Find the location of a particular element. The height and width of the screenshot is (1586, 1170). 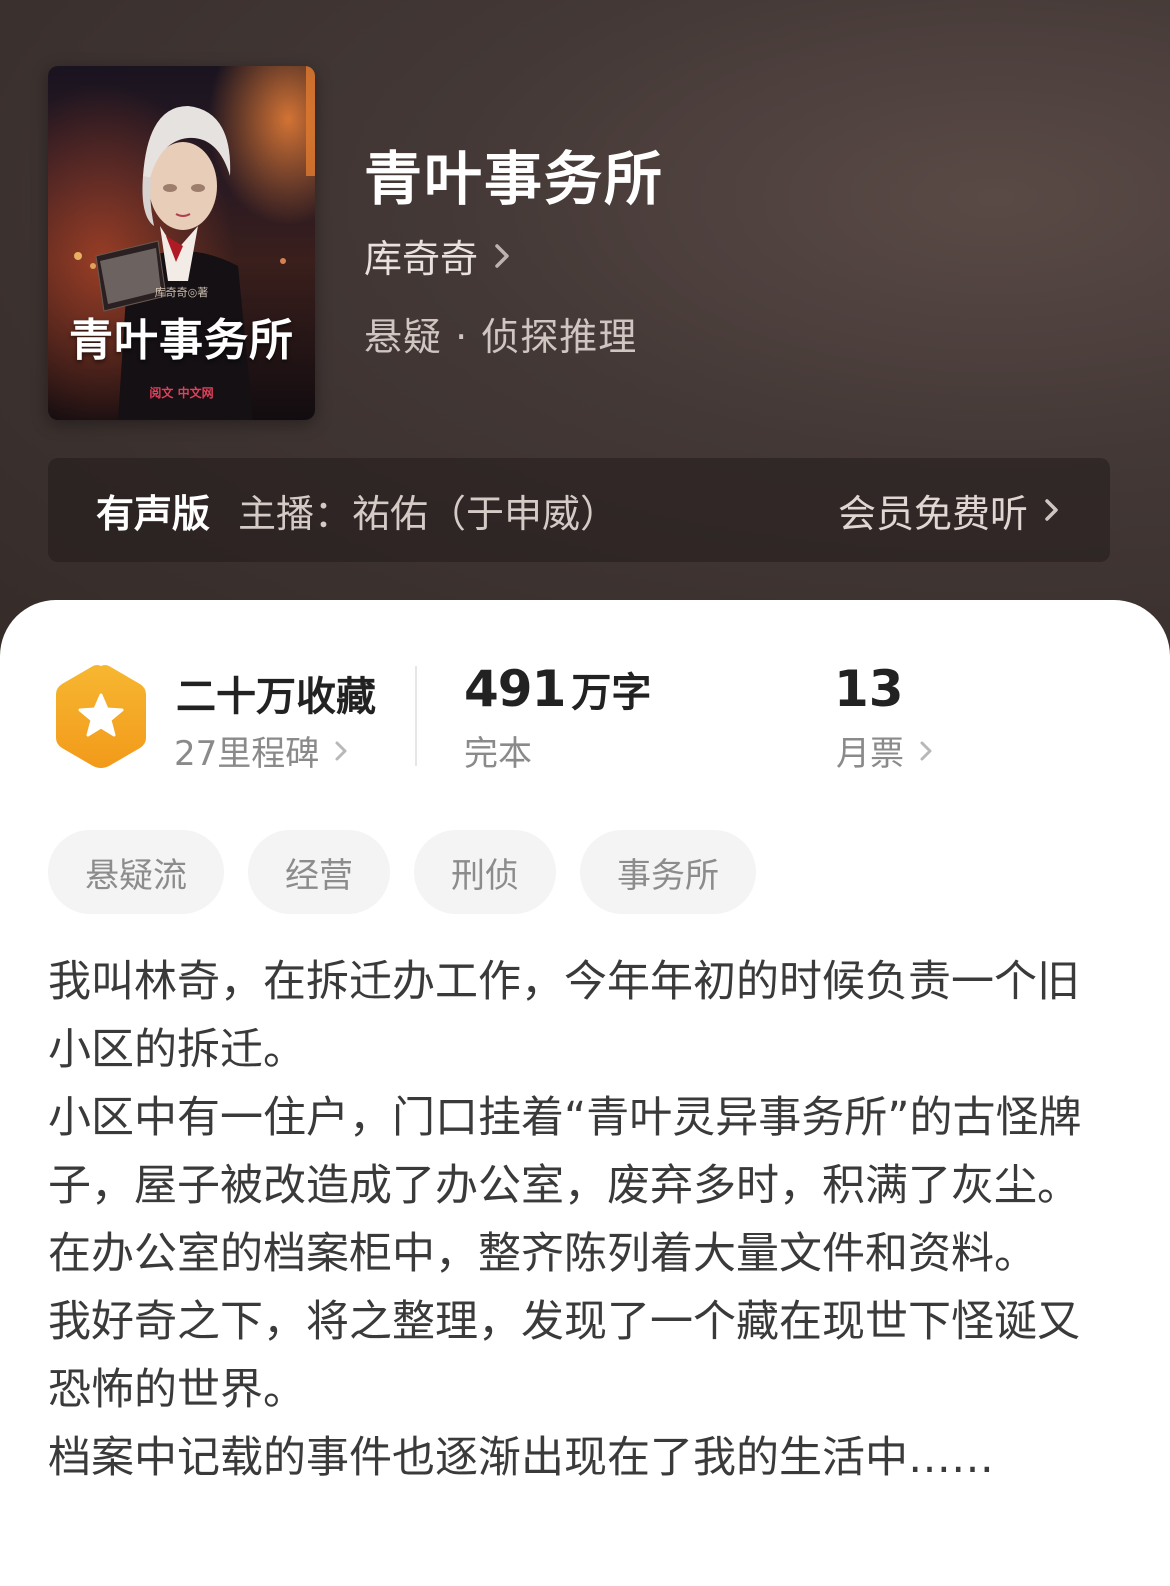

listen-free-button: 会员免费听 is located at coordinates (950, 510).